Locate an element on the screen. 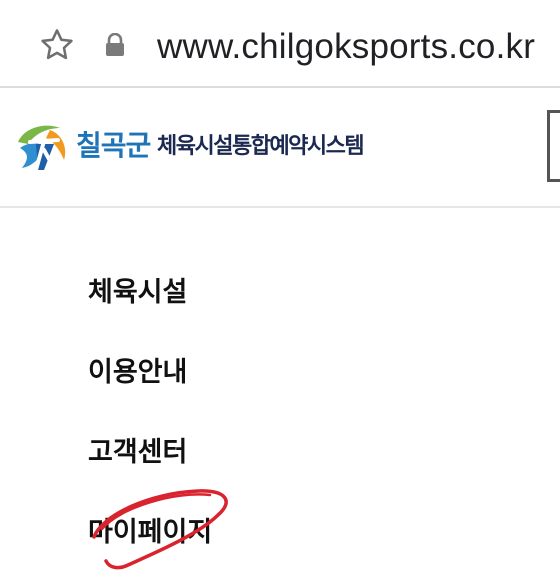  nav-item-usage-guide: 이용안내 is located at coordinates (137, 373).